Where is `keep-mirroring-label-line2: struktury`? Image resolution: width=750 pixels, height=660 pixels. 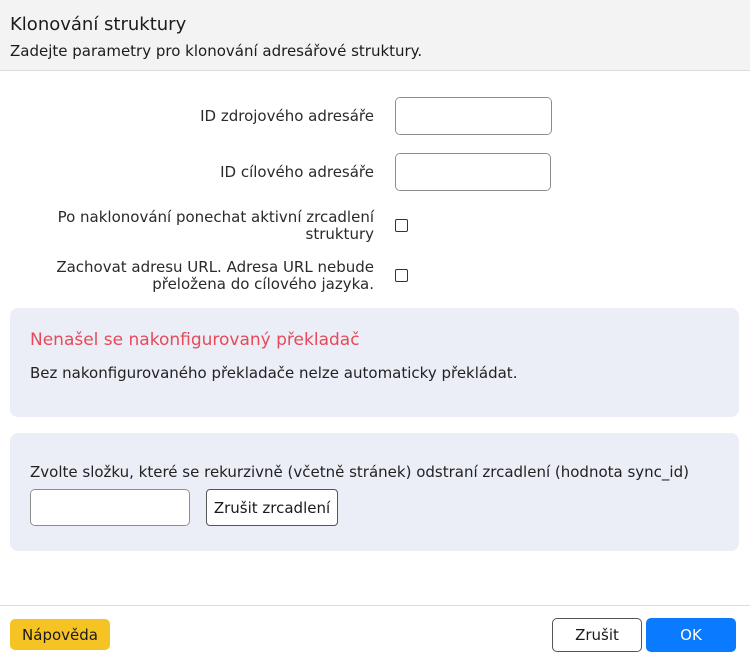
keep-mirroring-label-line2: struktury is located at coordinates (340, 234).